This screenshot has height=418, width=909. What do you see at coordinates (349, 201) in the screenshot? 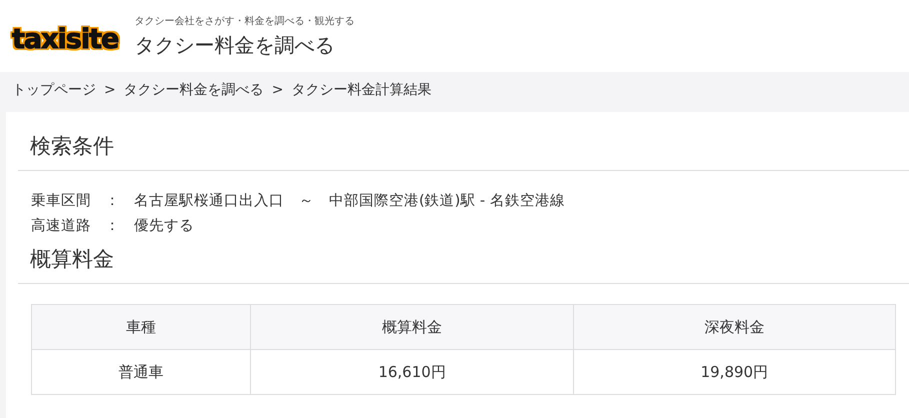
I see `condition-value: 名古屋駅桜通口出入口 ～ 中部国際空港(鉄道)駅 - 名鉄空港線` at bounding box center [349, 201].